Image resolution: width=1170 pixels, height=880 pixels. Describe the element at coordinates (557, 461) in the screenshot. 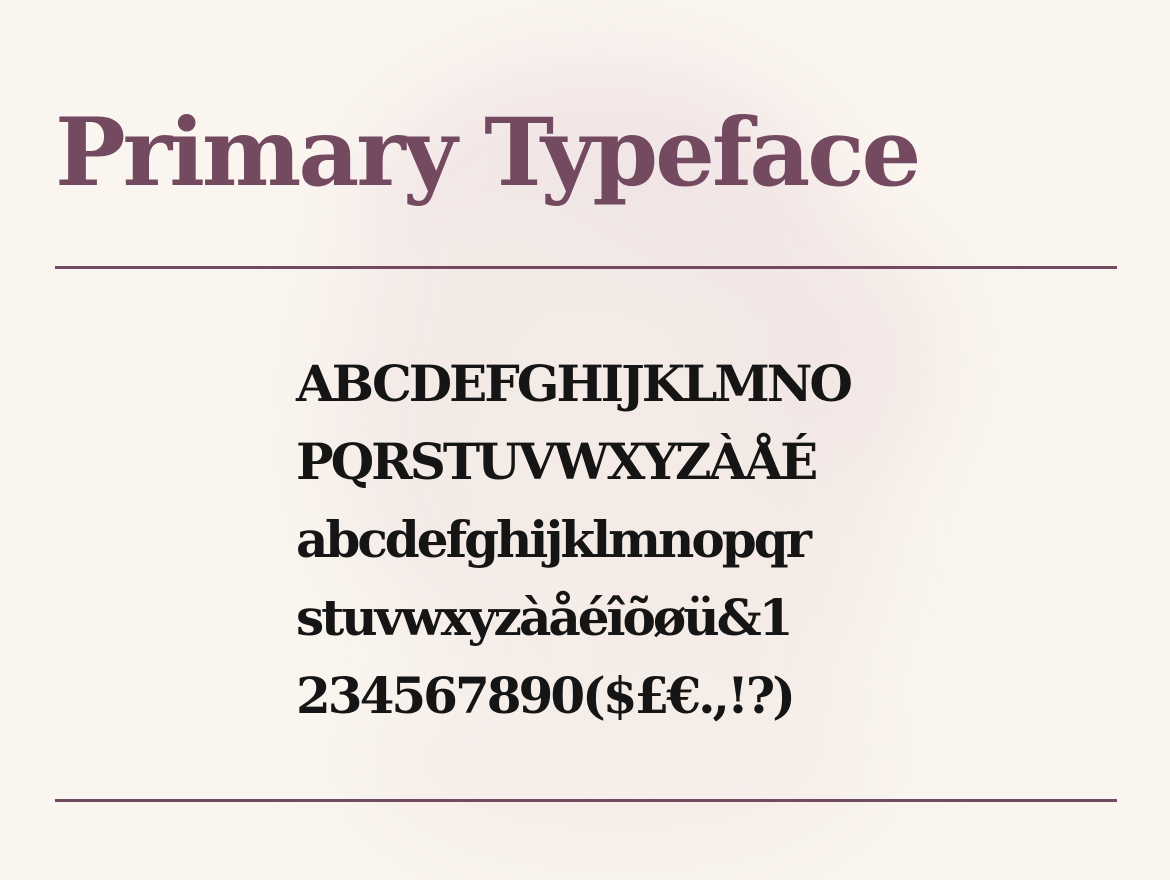

I see `specimen-line-uppercase-2: PQRSTUVWXYZÀÅÉ` at that location.